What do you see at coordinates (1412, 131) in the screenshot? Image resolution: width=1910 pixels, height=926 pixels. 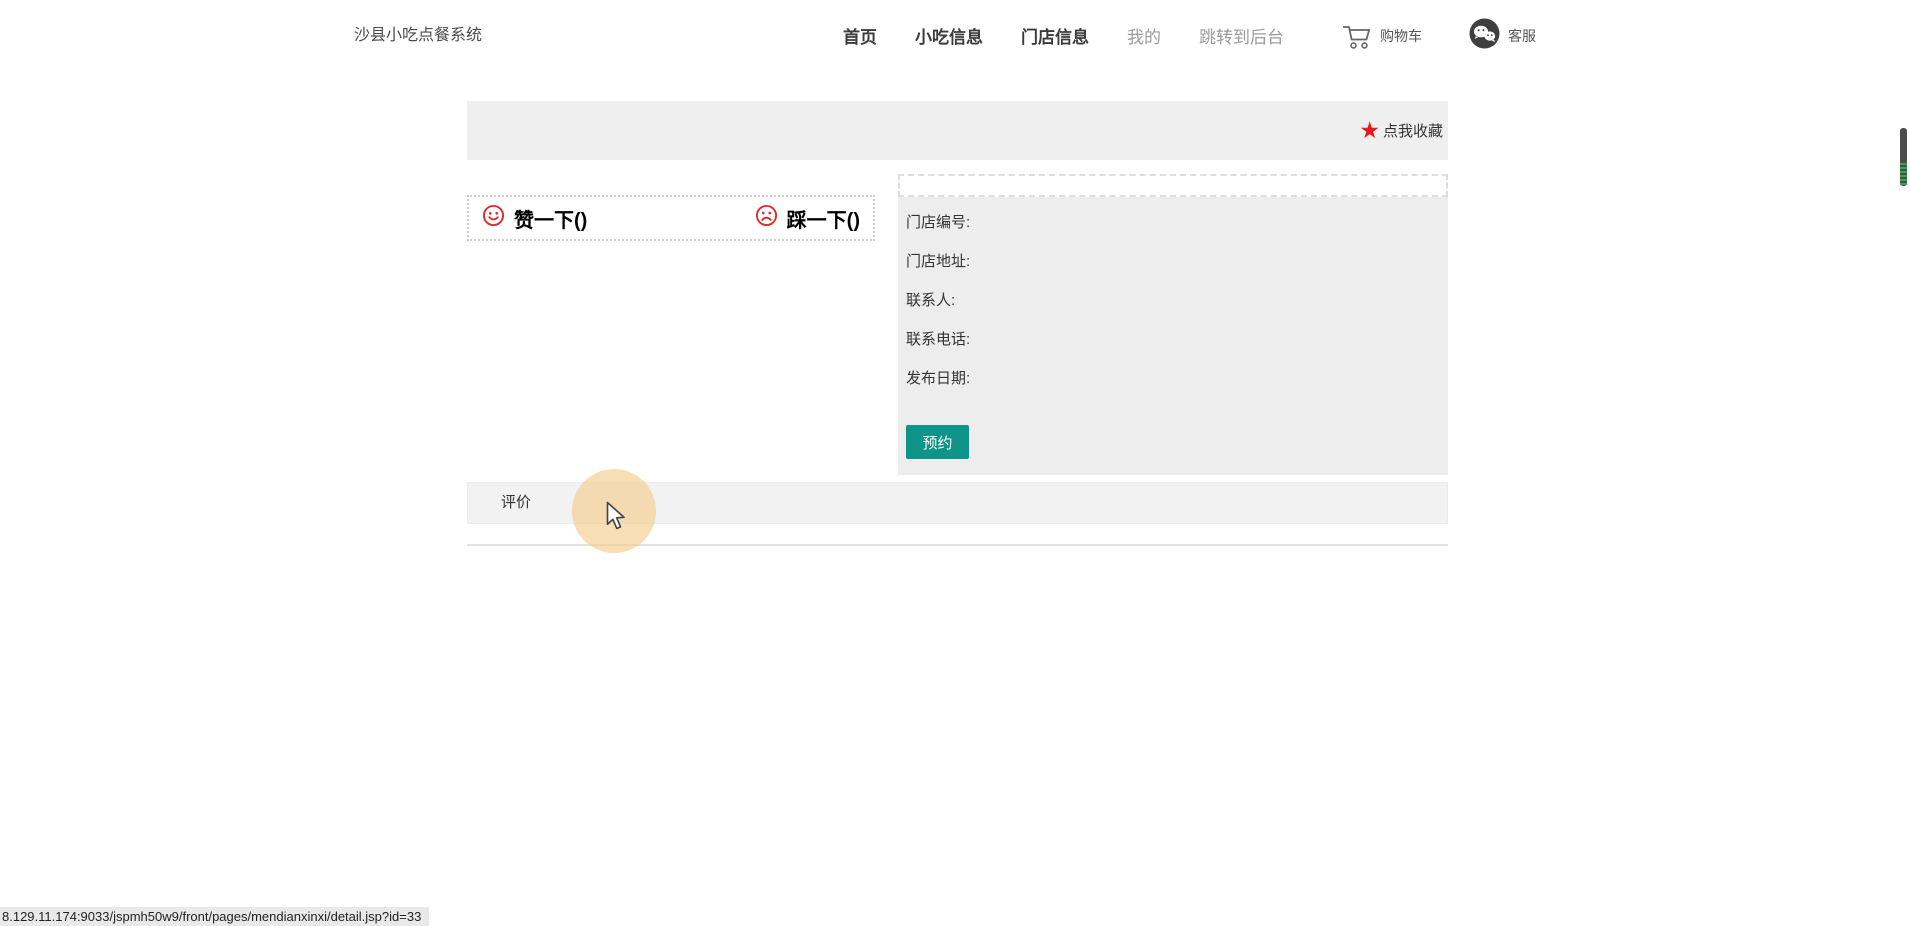 I see `favorite-label: 点我收藏` at bounding box center [1412, 131].